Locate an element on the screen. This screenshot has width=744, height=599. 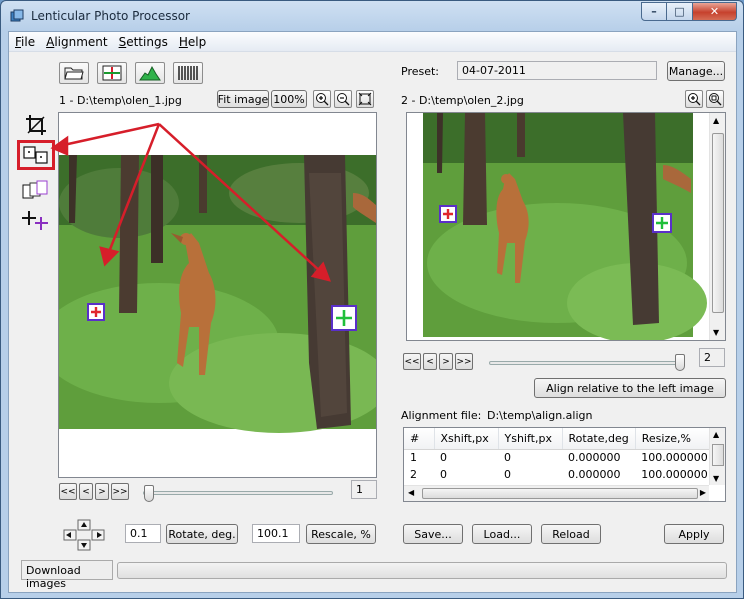
left-last-button: >> is located at coordinates (120, 491).